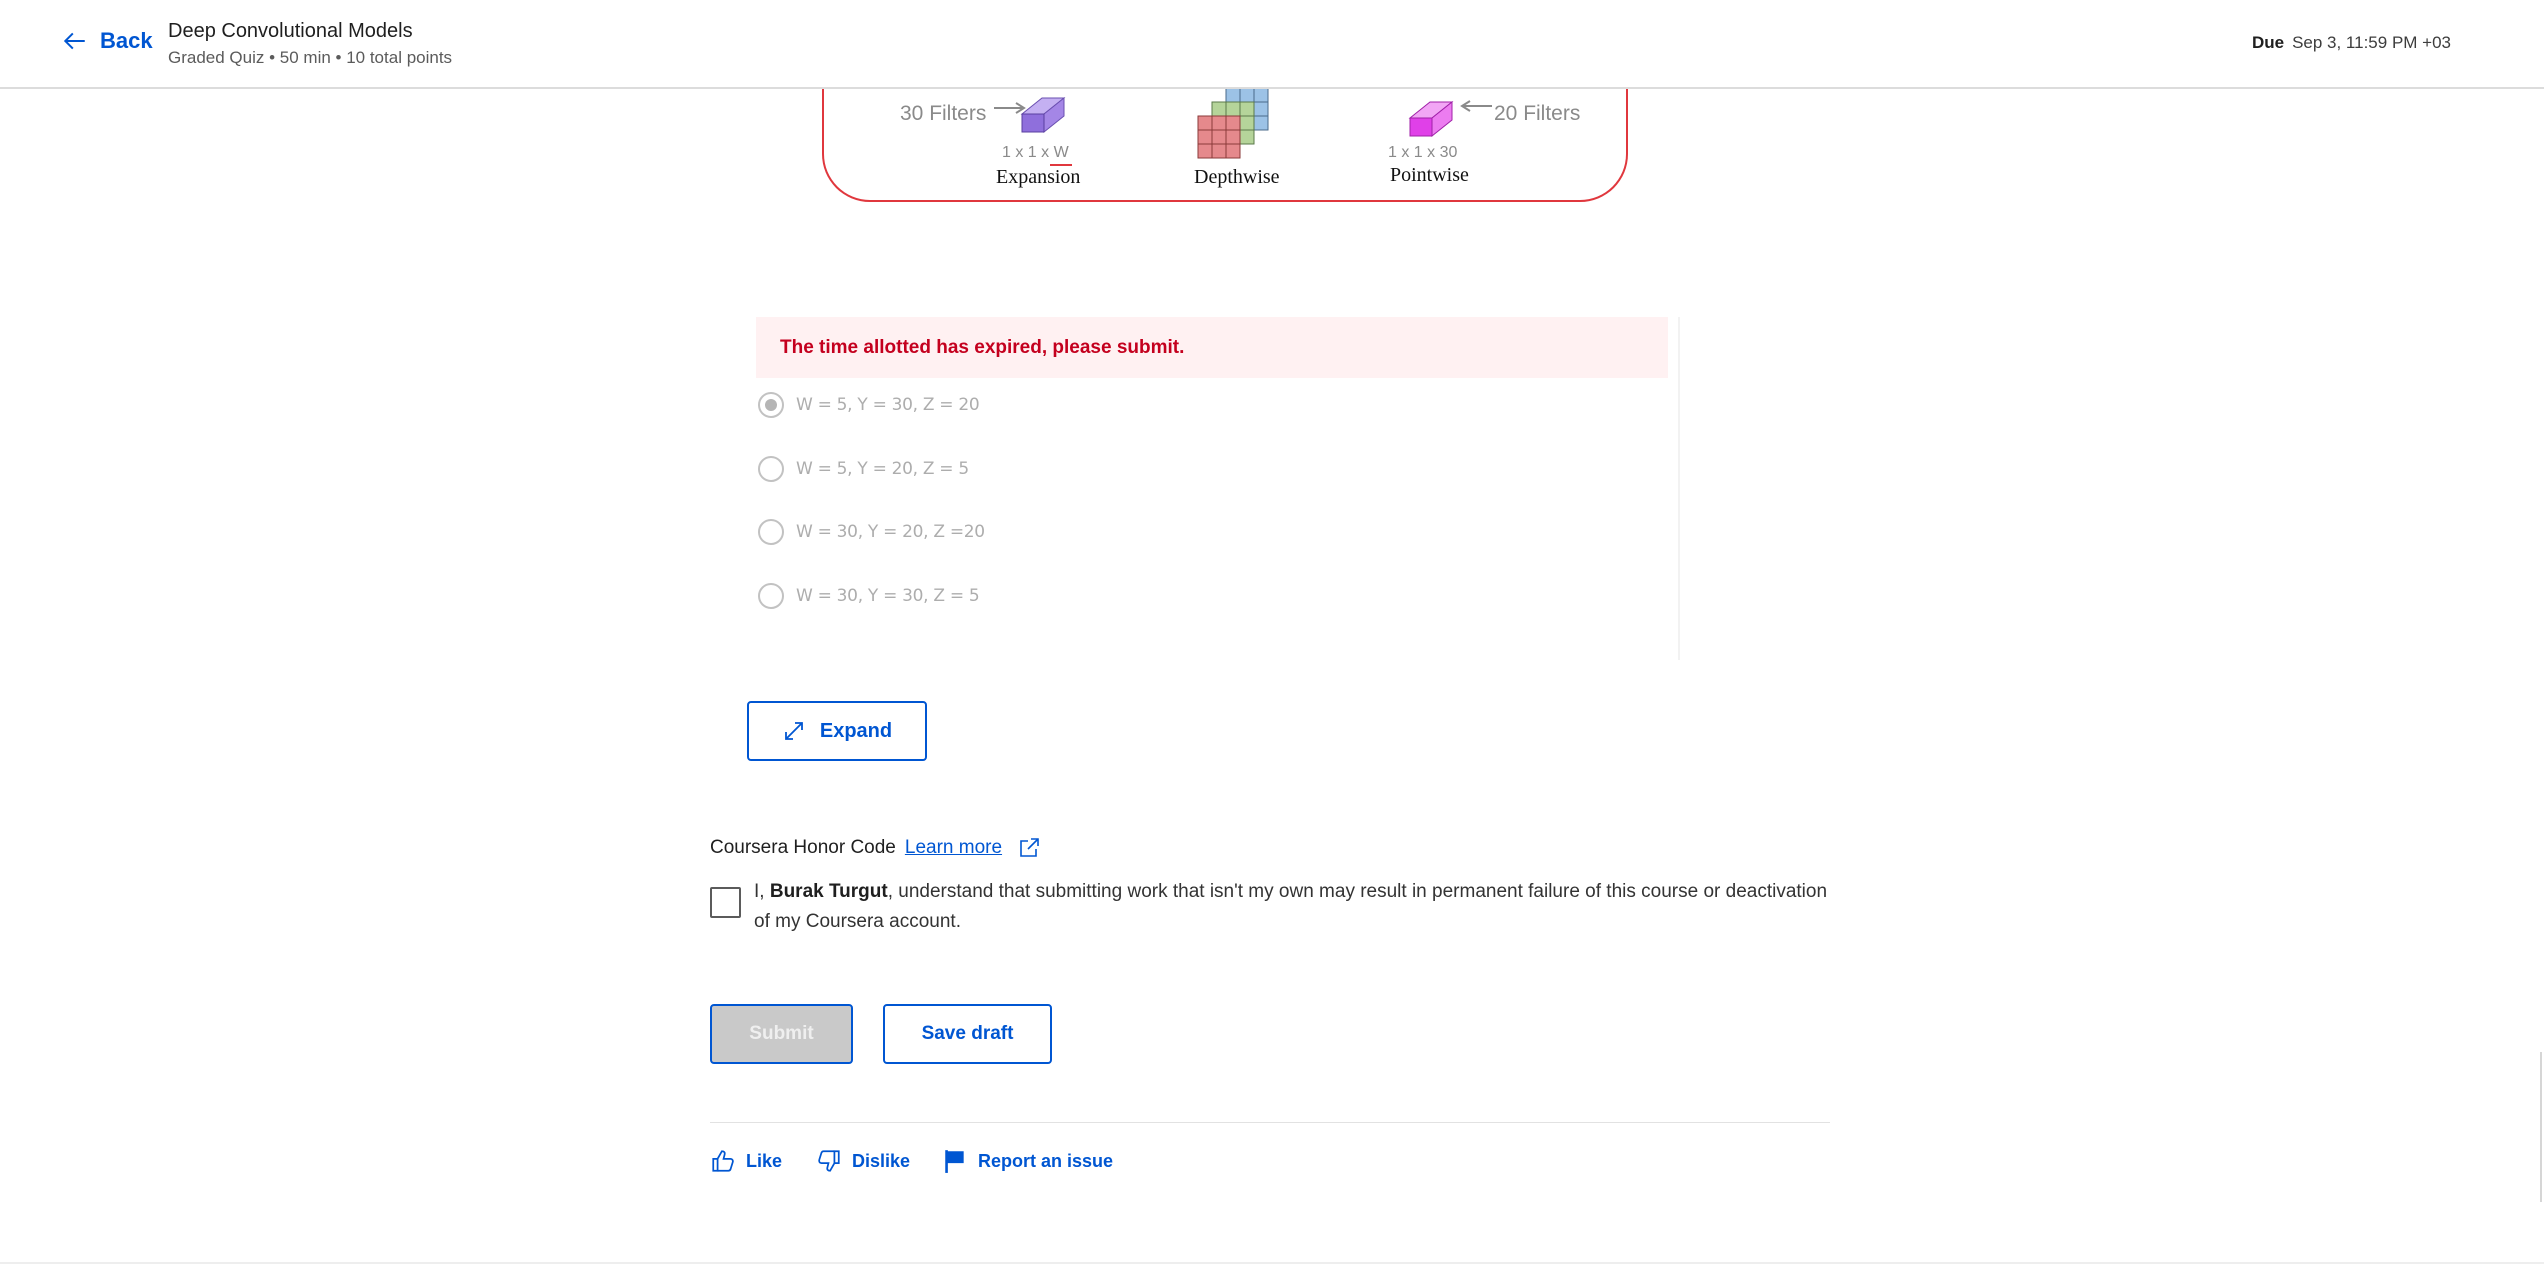 This screenshot has width=2544, height=1266. What do you see at coordinates (888, 596) in the screenshot?
I see `option-label: W = 30, Y = 30, Z = 5` at bounding box center [888, 596].